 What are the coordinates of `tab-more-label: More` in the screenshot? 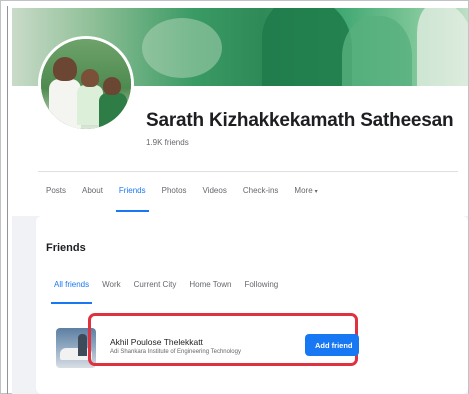 It's located at (303, 190).